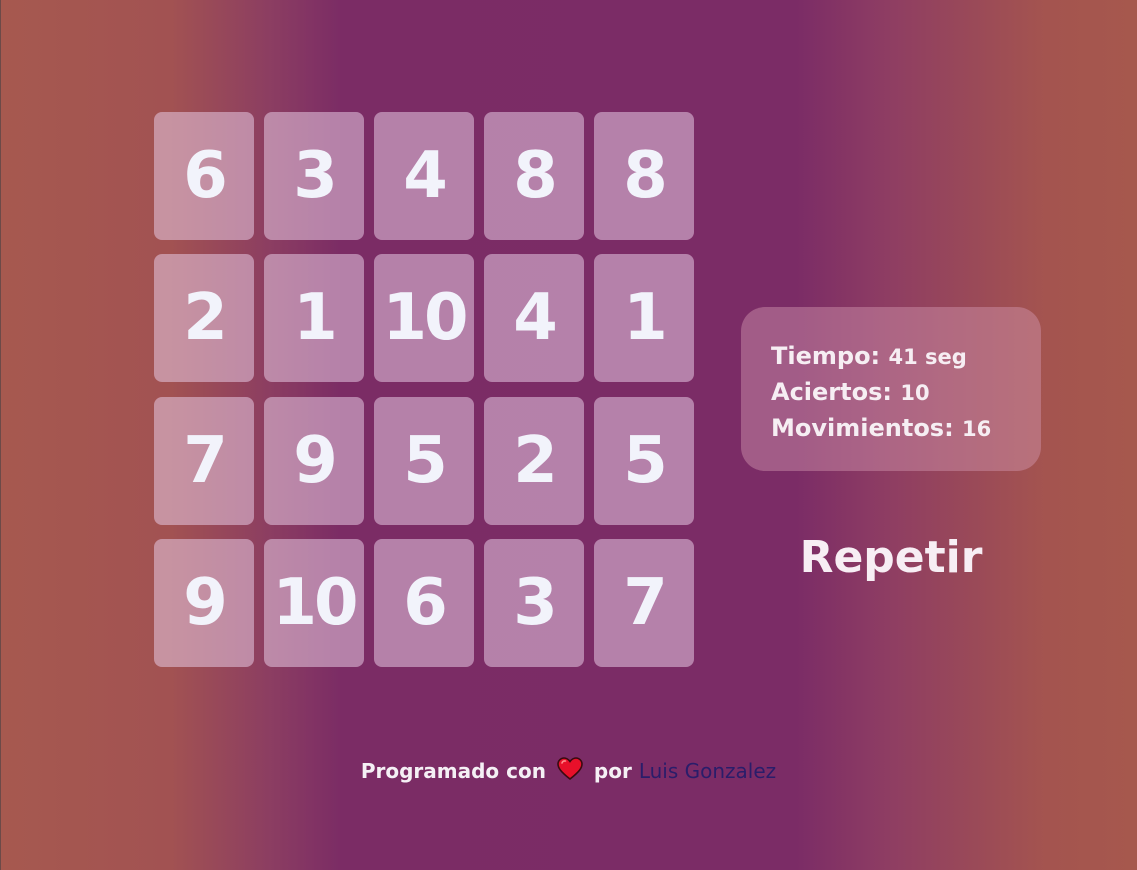 The width and height of the screenshot is (1137, 870). Describe the element at coordinates (612, 771) in the screenshot. I see `footer-text-after: por` at that location.